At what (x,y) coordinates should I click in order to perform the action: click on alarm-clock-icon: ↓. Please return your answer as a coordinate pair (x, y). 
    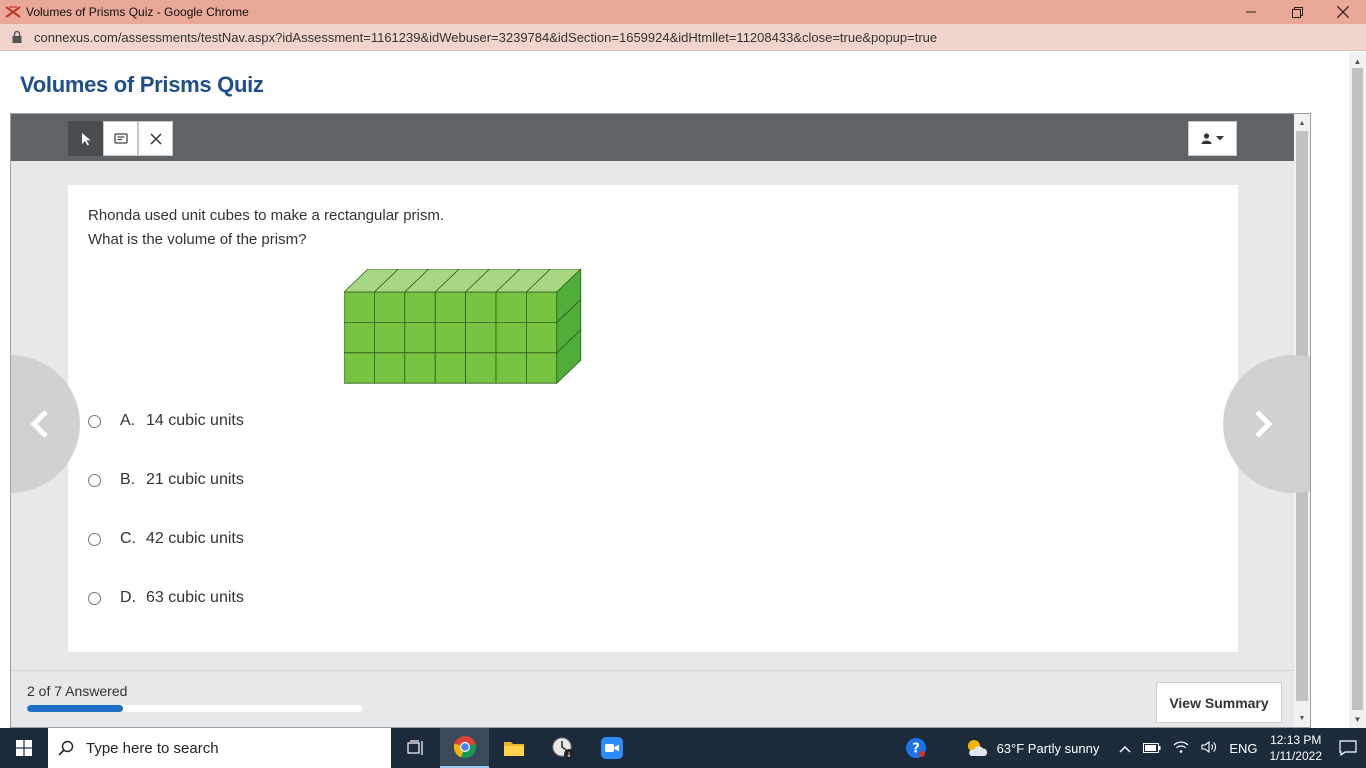
    Looking at the image, I should click on (563, 748).